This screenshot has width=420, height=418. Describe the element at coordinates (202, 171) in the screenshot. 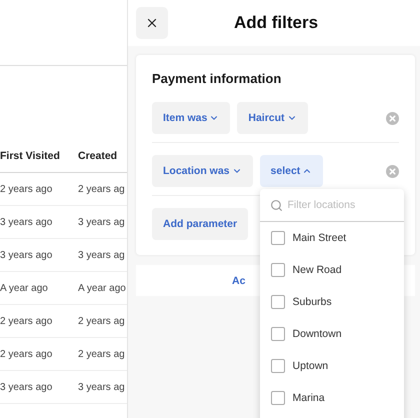

I see `filter-chip: Location was` at that location.